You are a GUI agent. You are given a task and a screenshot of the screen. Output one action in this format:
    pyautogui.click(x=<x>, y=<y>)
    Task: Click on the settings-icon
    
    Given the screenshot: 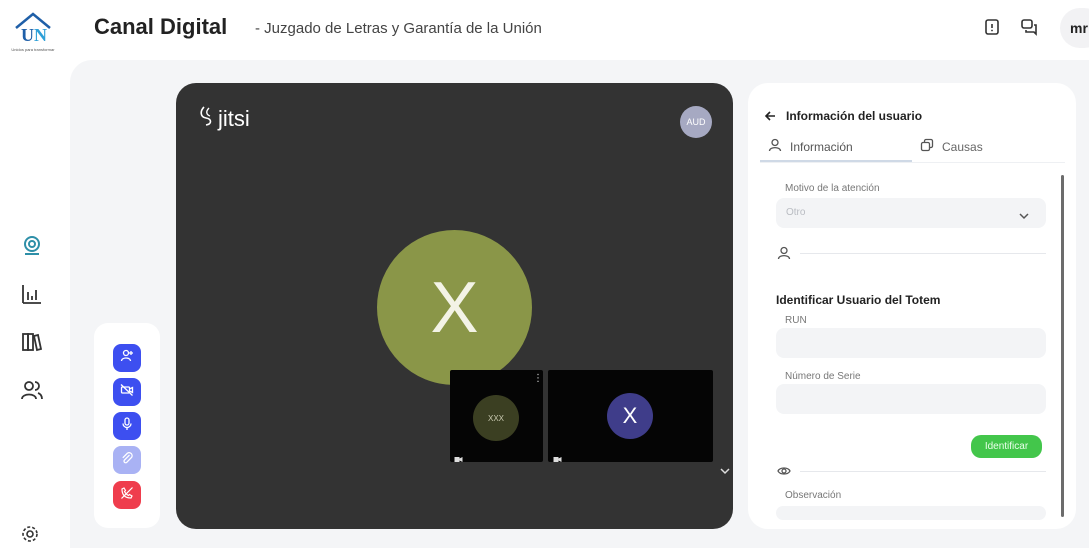 What is the action you would take?
    pyautogui.click(x=32, y=536)
    